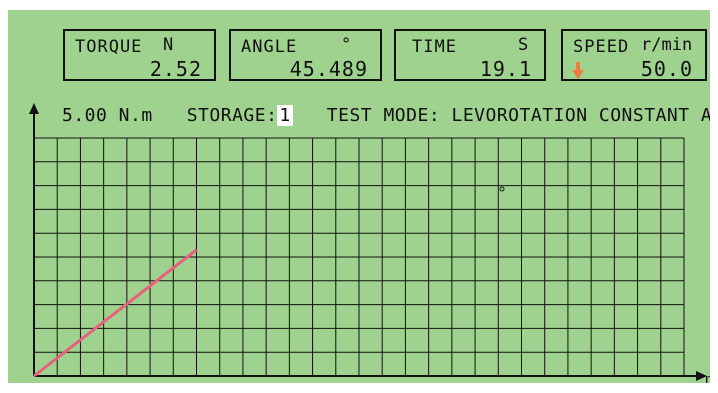  I want to click on torque-trace-line, so click(115, 313).